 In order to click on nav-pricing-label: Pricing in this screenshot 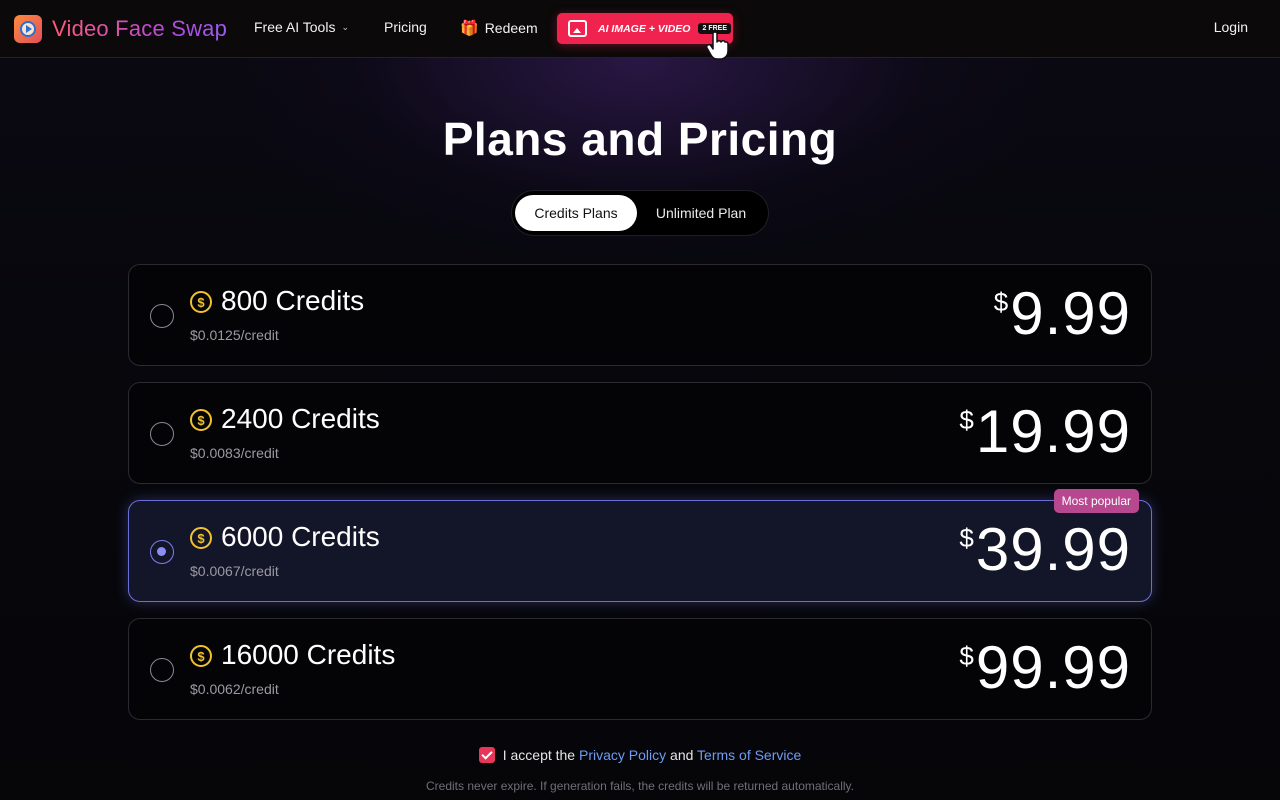, I will do `click(405, 27)`.